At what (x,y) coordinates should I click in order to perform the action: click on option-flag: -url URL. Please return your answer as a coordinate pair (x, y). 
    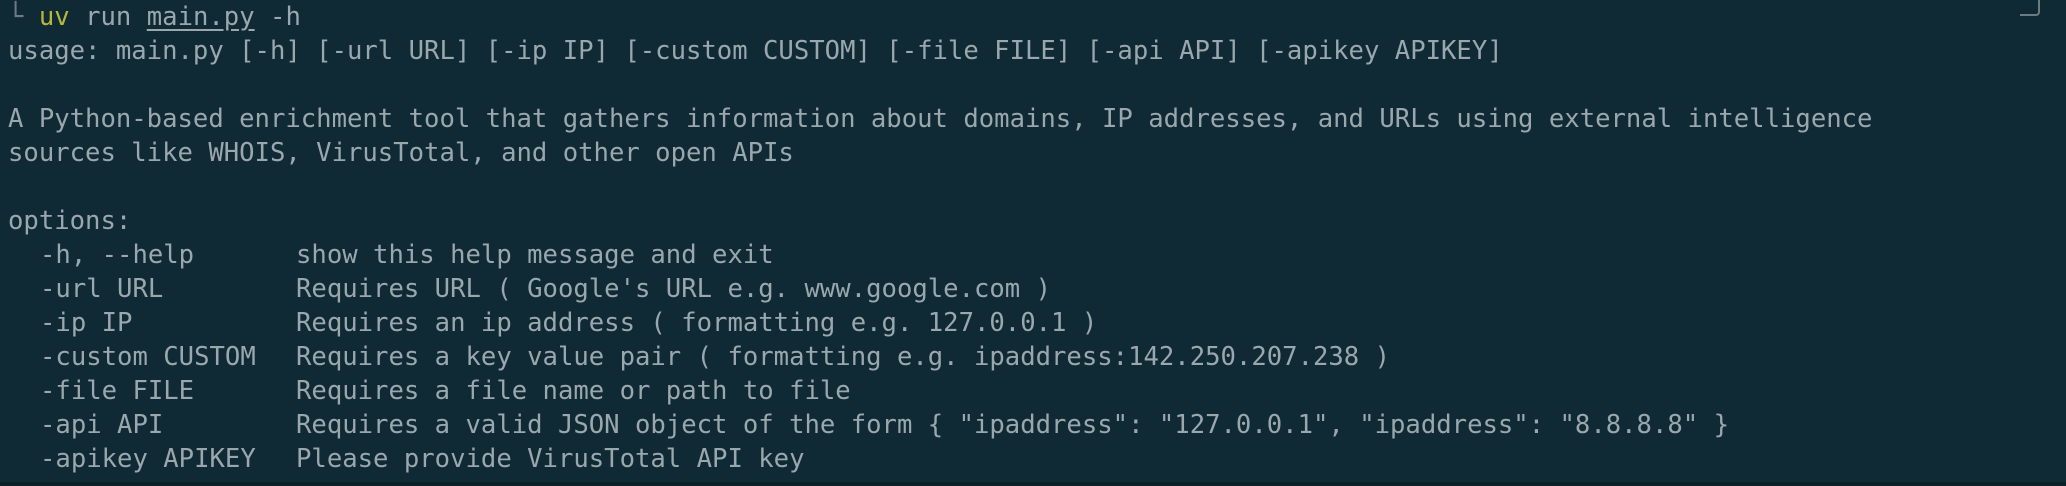
    Looking at the image, I should click on (102, 289).